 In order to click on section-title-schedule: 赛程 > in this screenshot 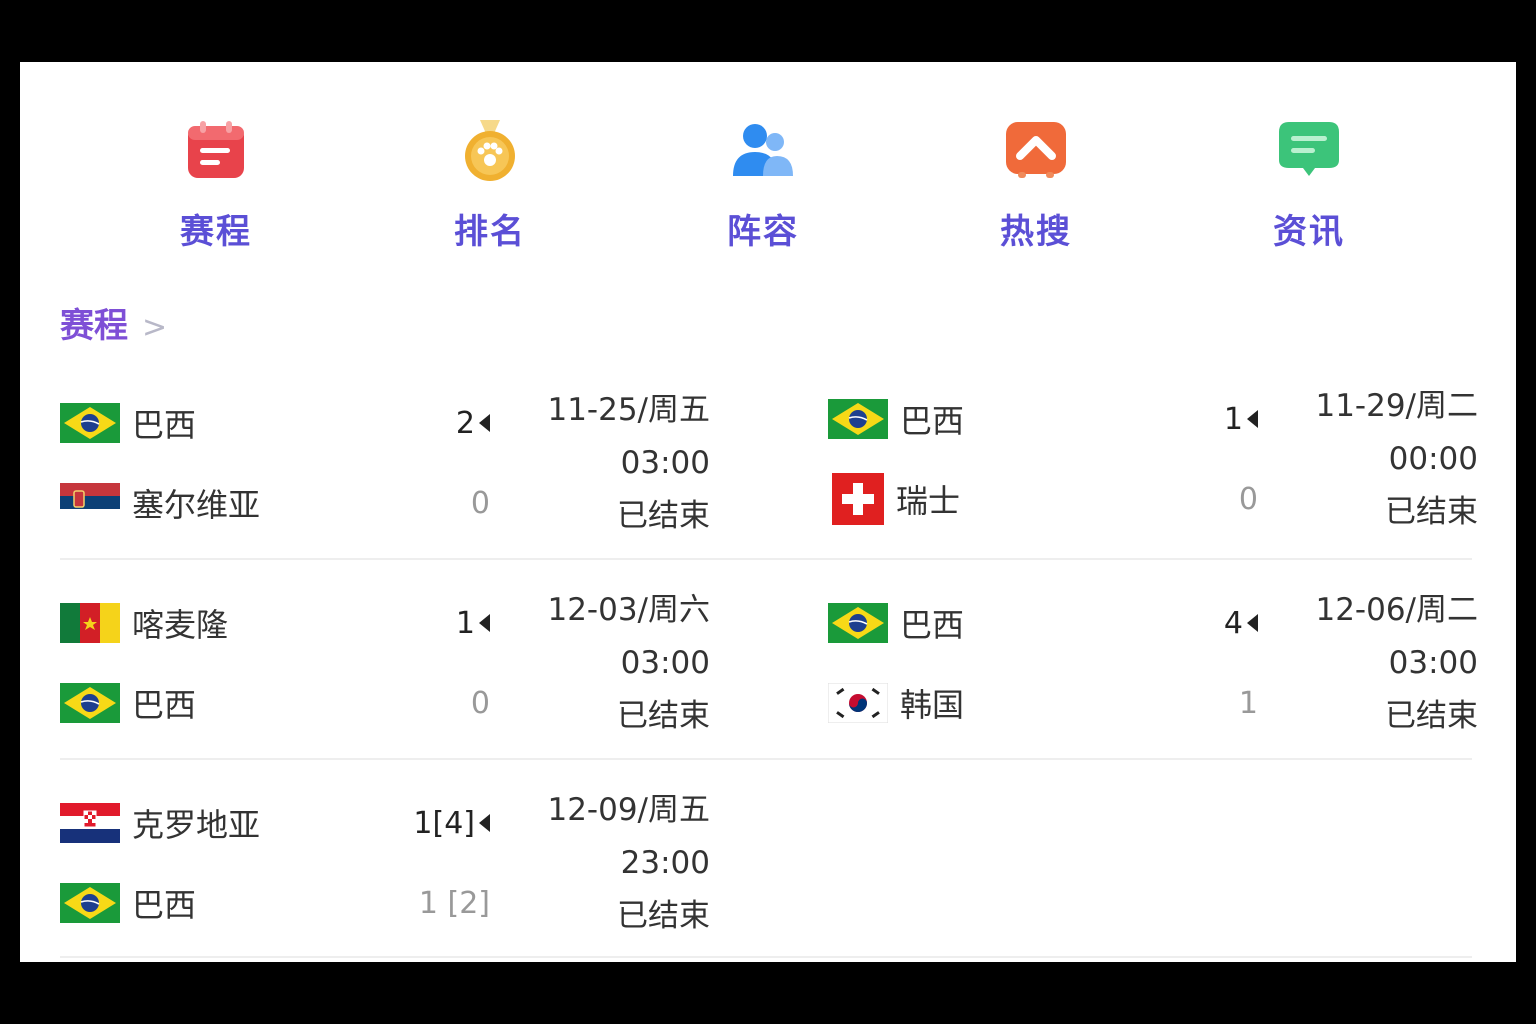, I will do `click(113, 322)`.